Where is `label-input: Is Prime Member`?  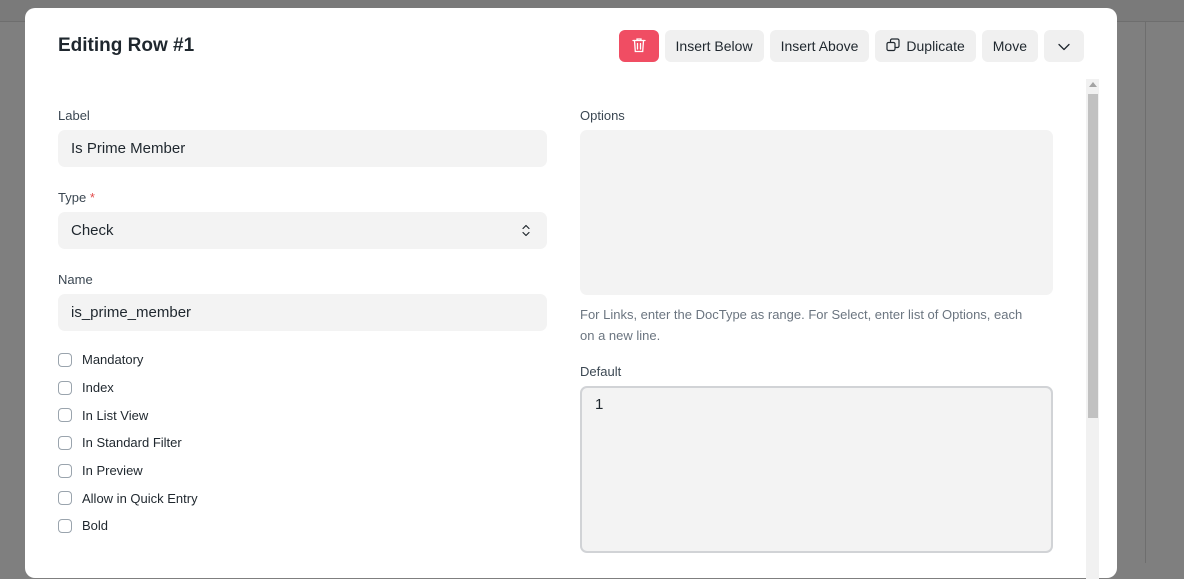
label-input: Is Prime Member is located at coordinates (302, 148).